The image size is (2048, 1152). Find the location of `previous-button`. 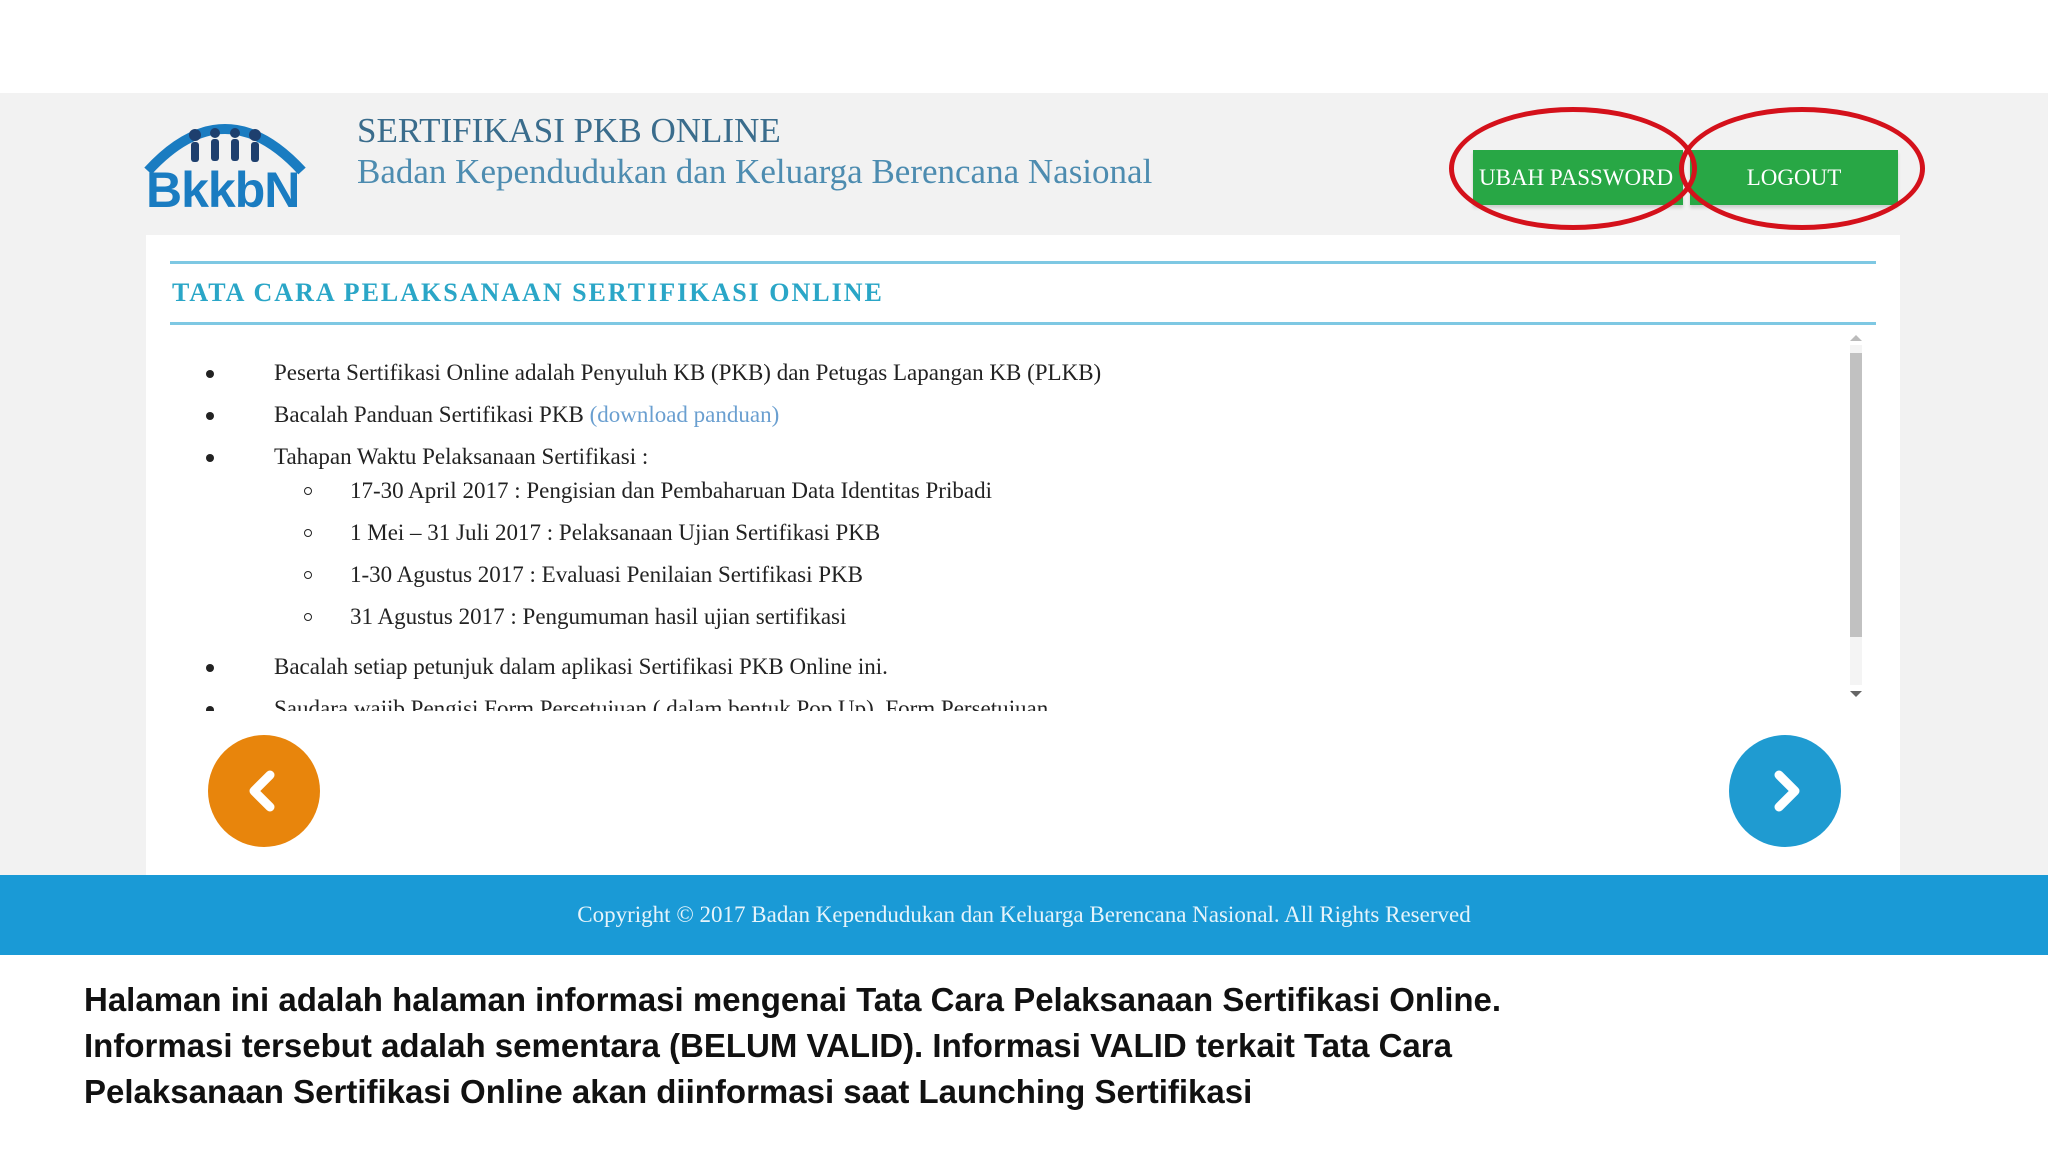

previous-button is located at coordinates (264, 791).